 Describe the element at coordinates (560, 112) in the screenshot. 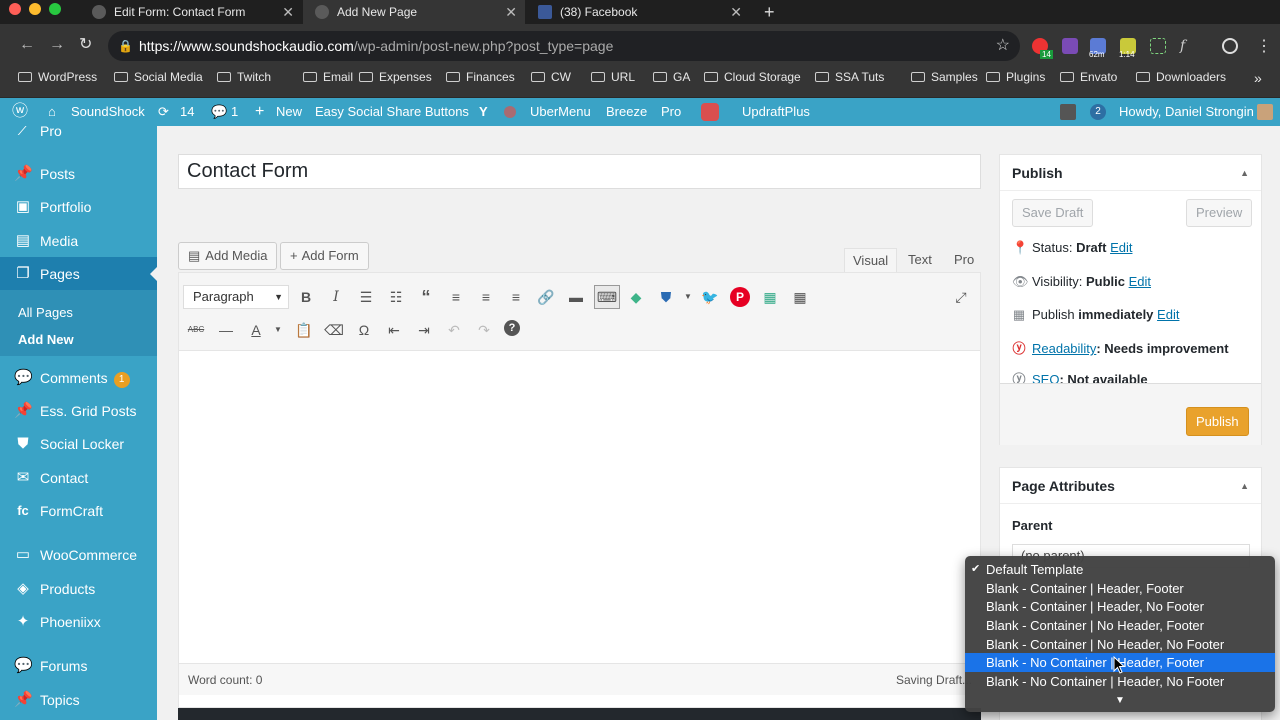

I see `admin-bar-item: UberMenu` at that location.